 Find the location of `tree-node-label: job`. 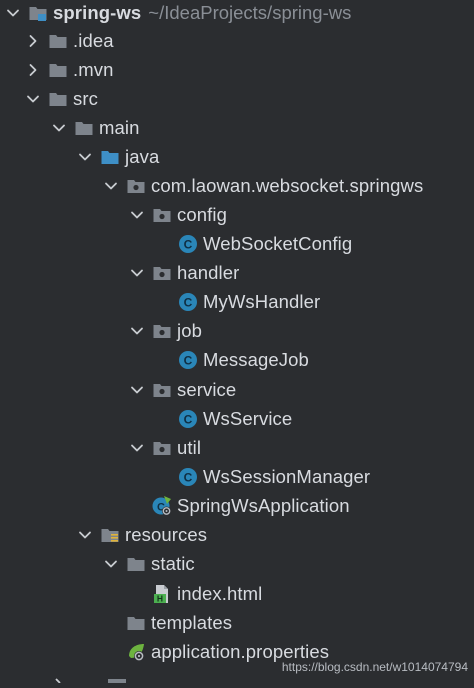

tree-node-label: job is located at coordinates (189, 330).